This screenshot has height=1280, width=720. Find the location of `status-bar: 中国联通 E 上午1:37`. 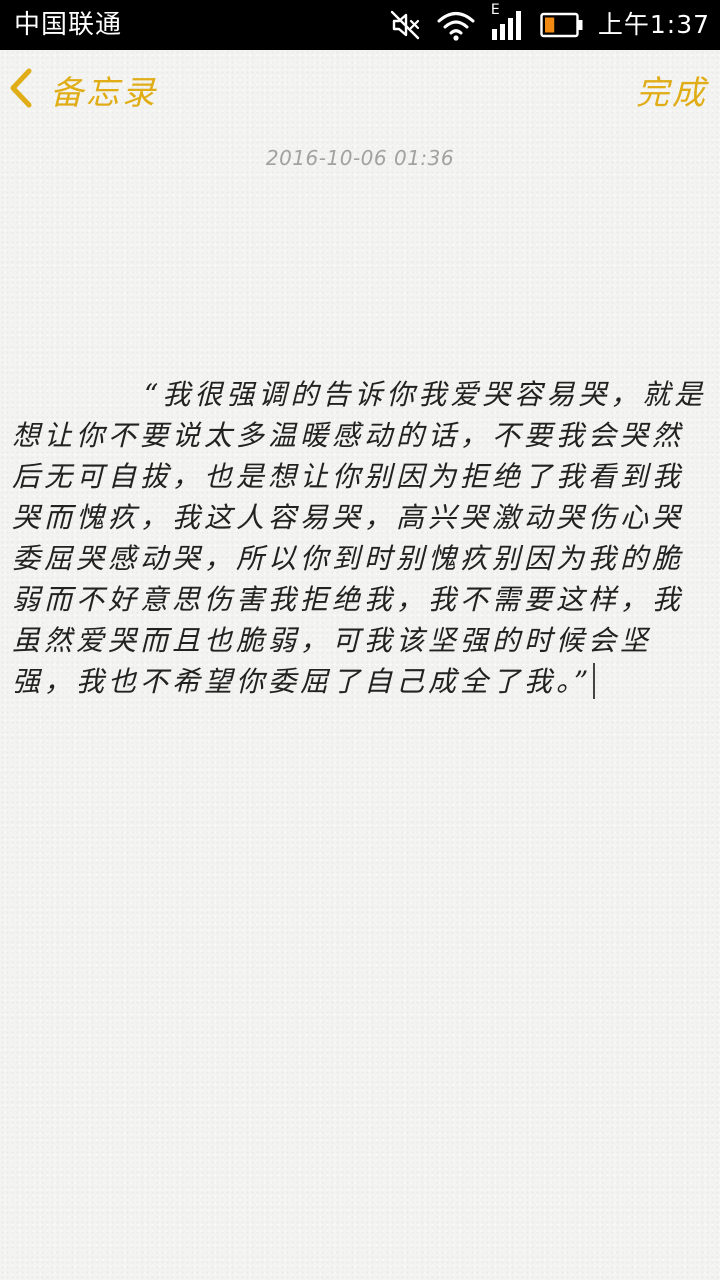

status-bar: 中国联通 E 上午1:37 is located at coordinates (360, 25).